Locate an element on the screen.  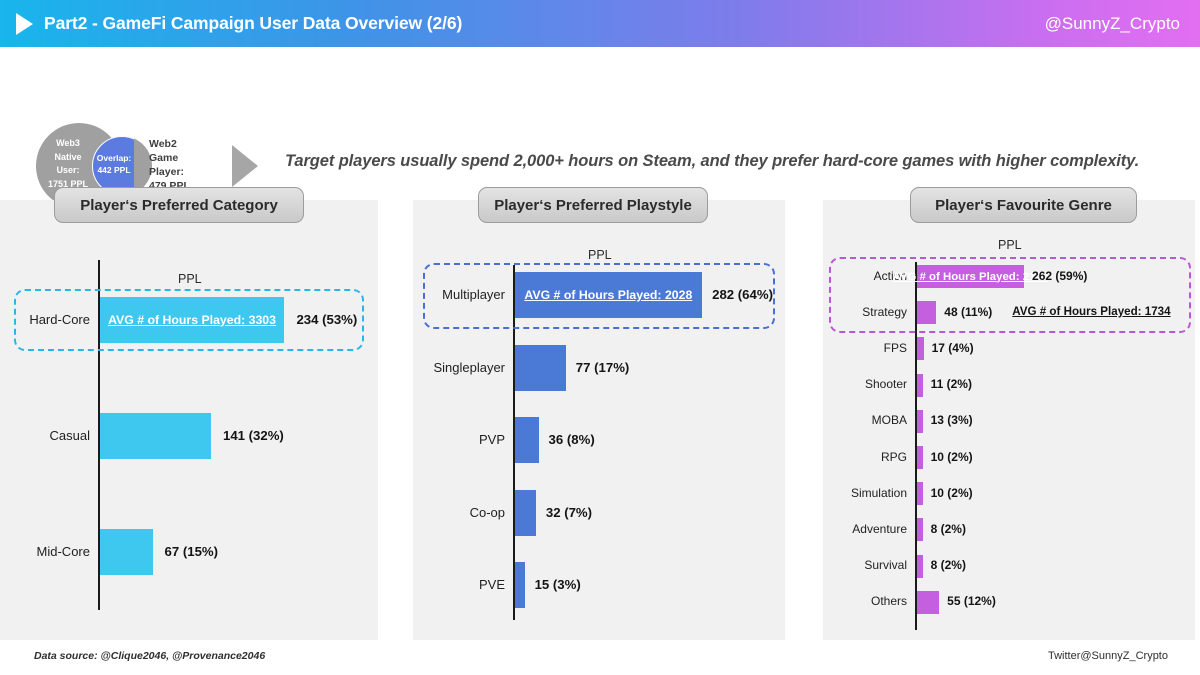
bar-label: Singleplayer is located at coordinates (469, 367).